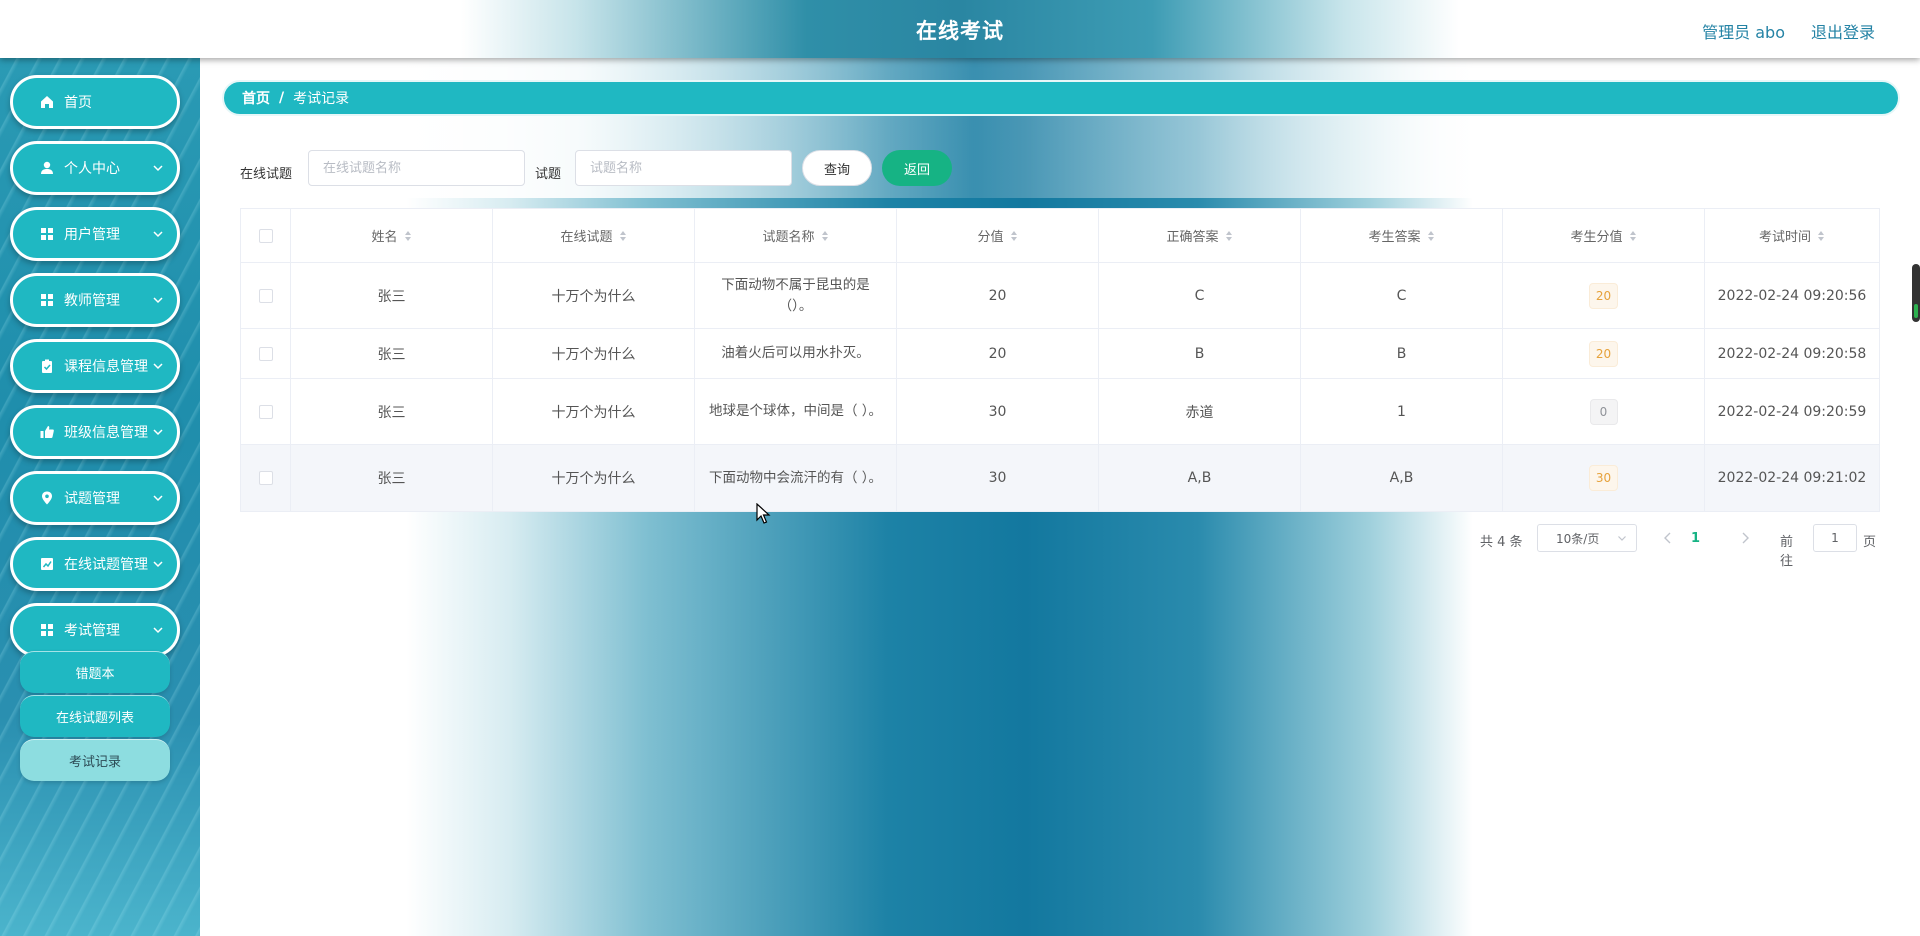  What do you see at coordinates (1916, 293) in the screenshot?
I see `scrollbar` at bounding box center [1916, 293].